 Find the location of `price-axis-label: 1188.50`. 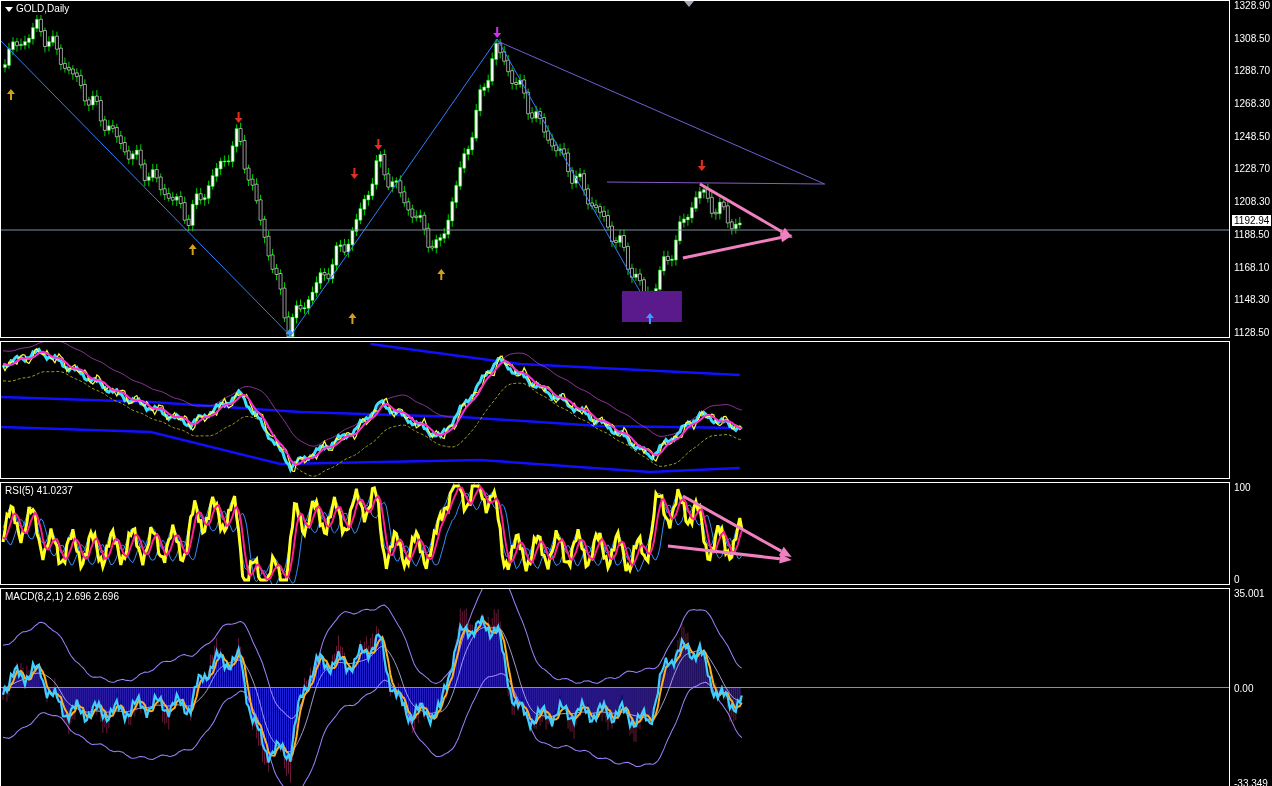

price-axis-label: 1188.50 is located at coordinates (1252, 234).